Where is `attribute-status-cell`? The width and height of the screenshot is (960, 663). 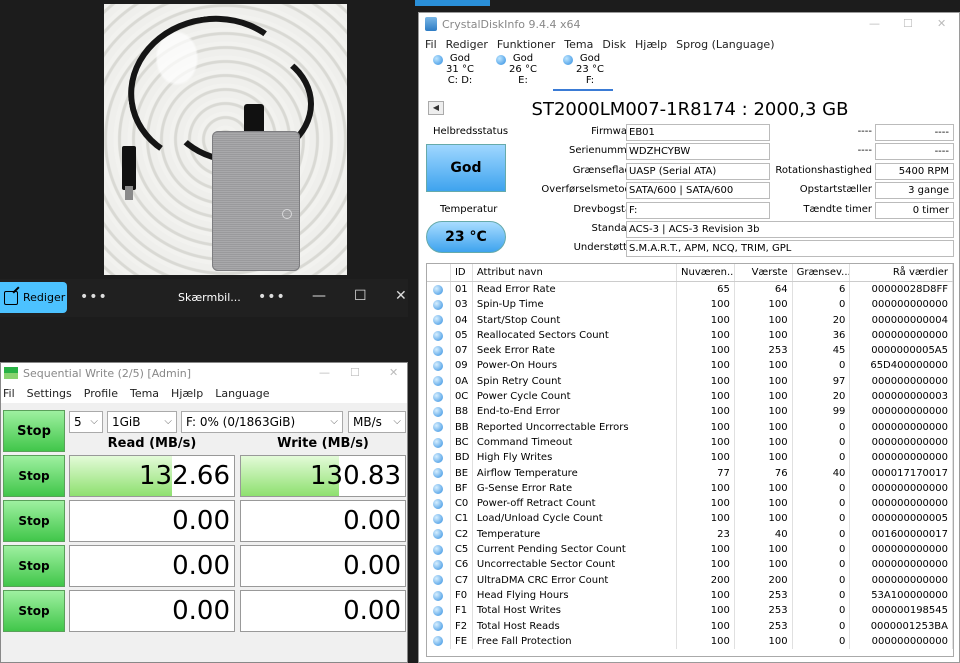
attribute-status-cell is located at coordinates (439, 641).